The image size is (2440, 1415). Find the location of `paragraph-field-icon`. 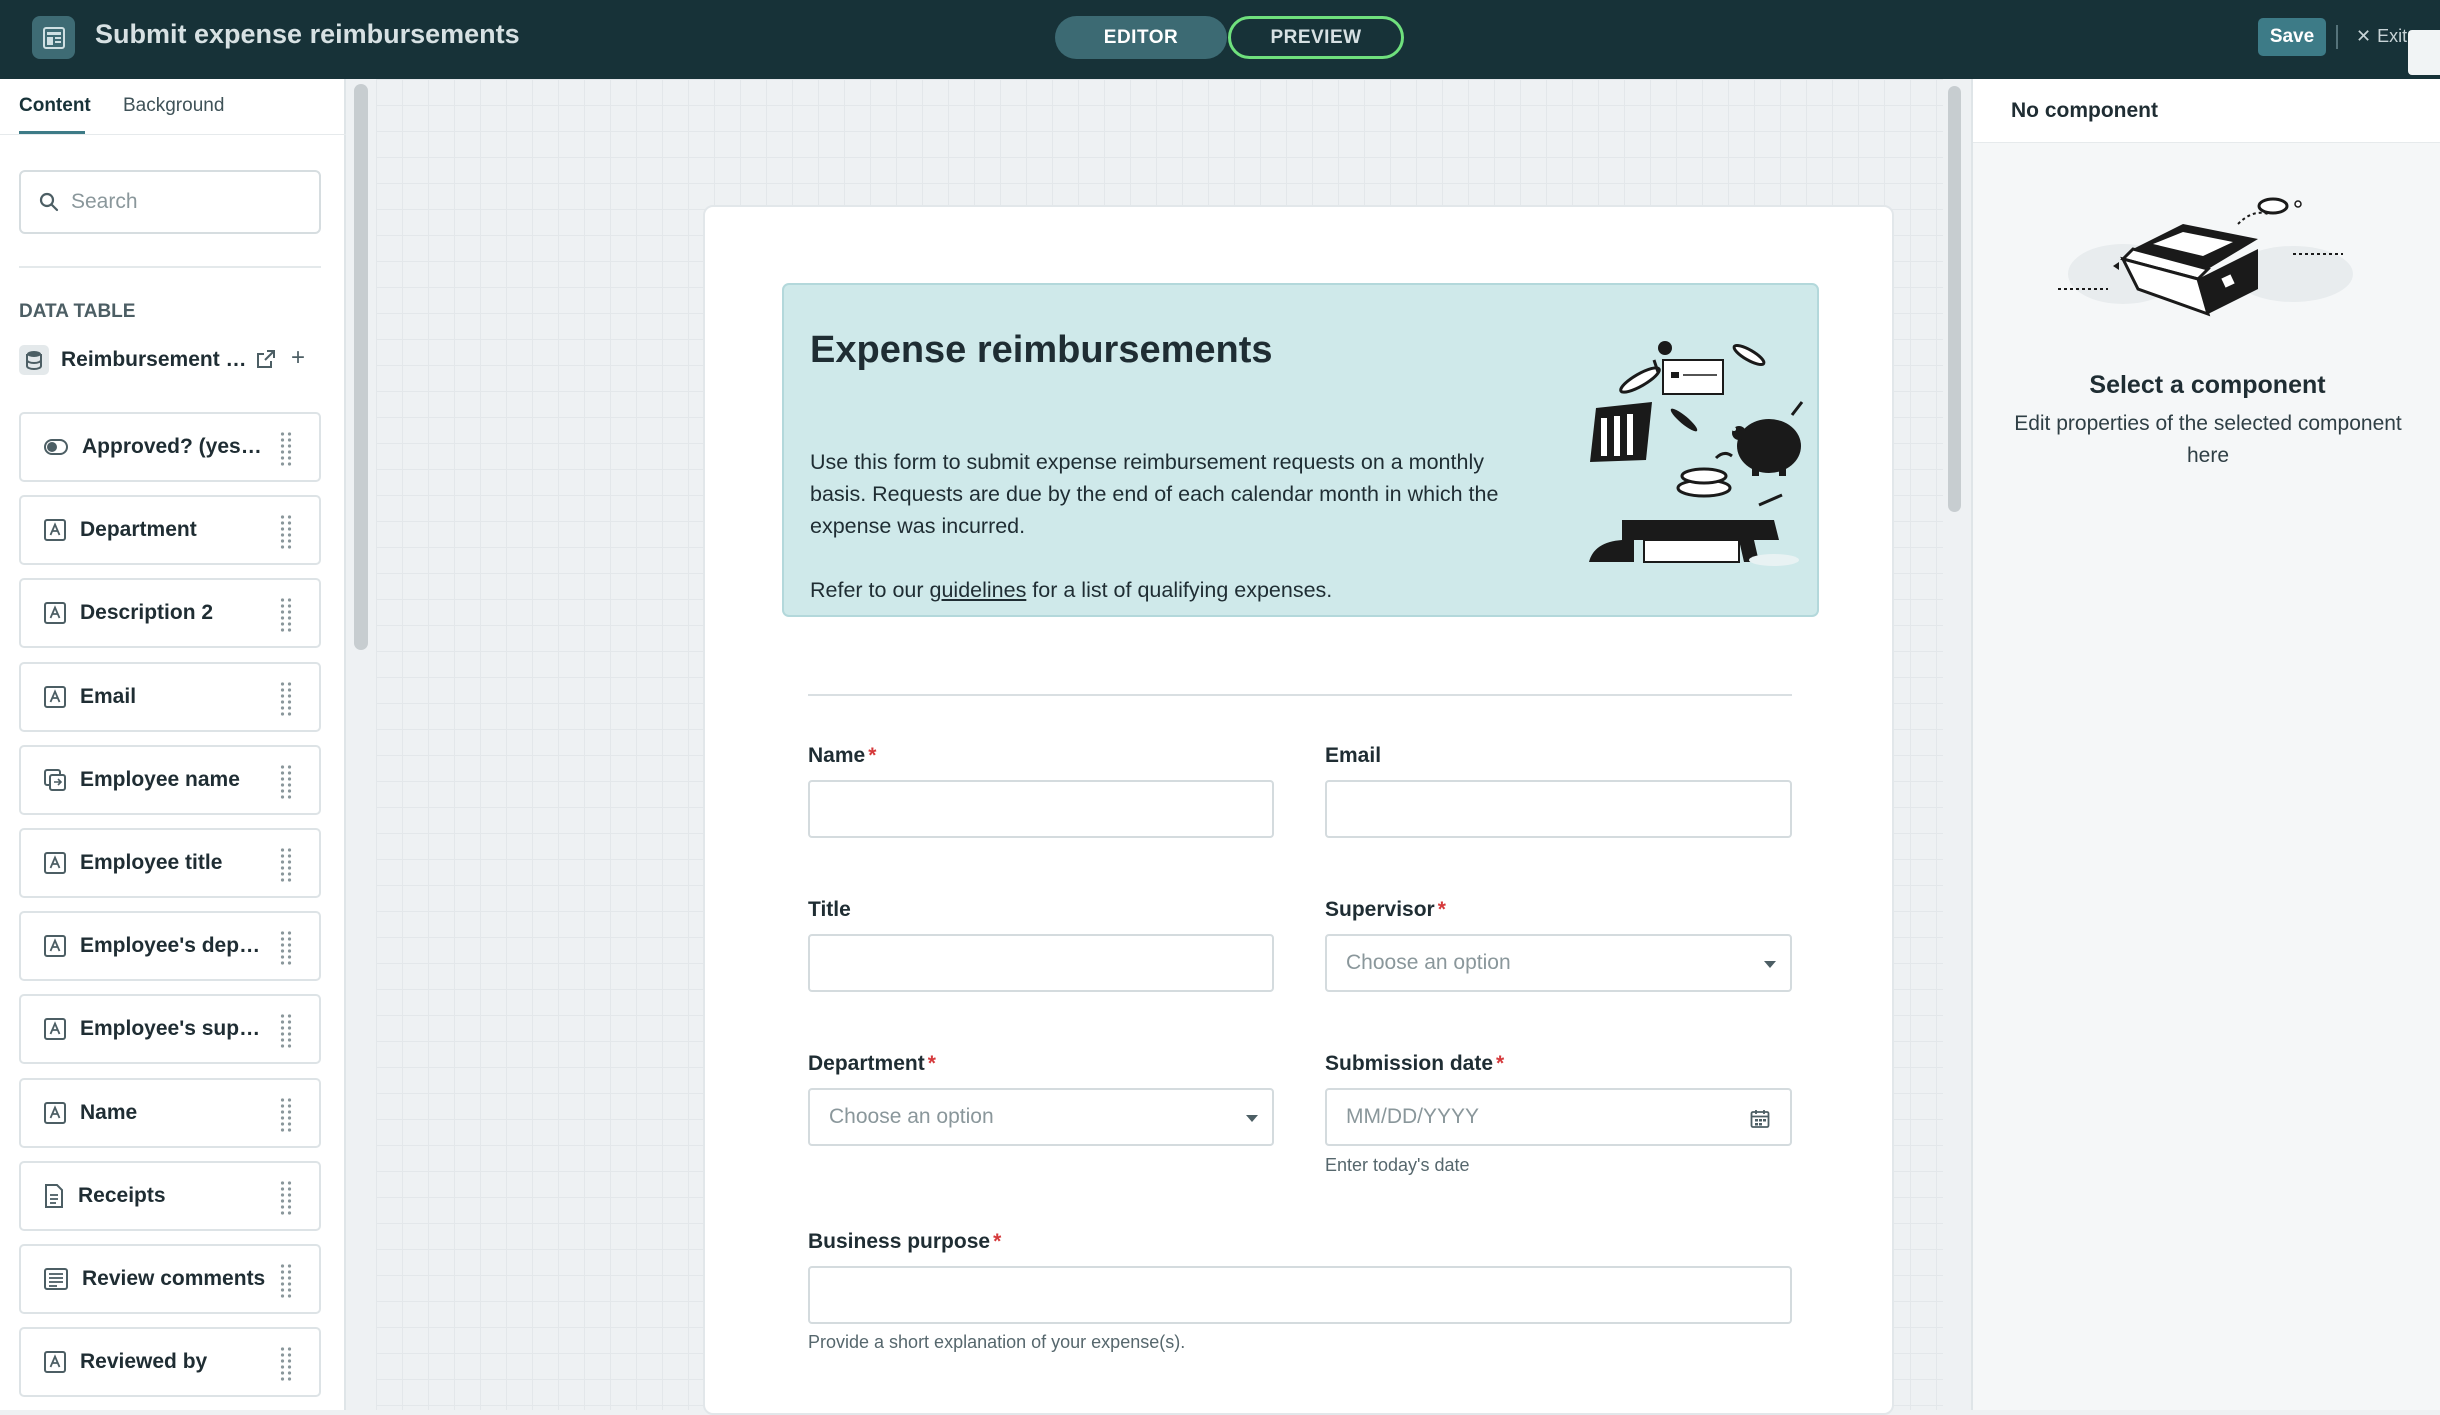

paragraph-field-icon is located at coordinates (56, 1279).